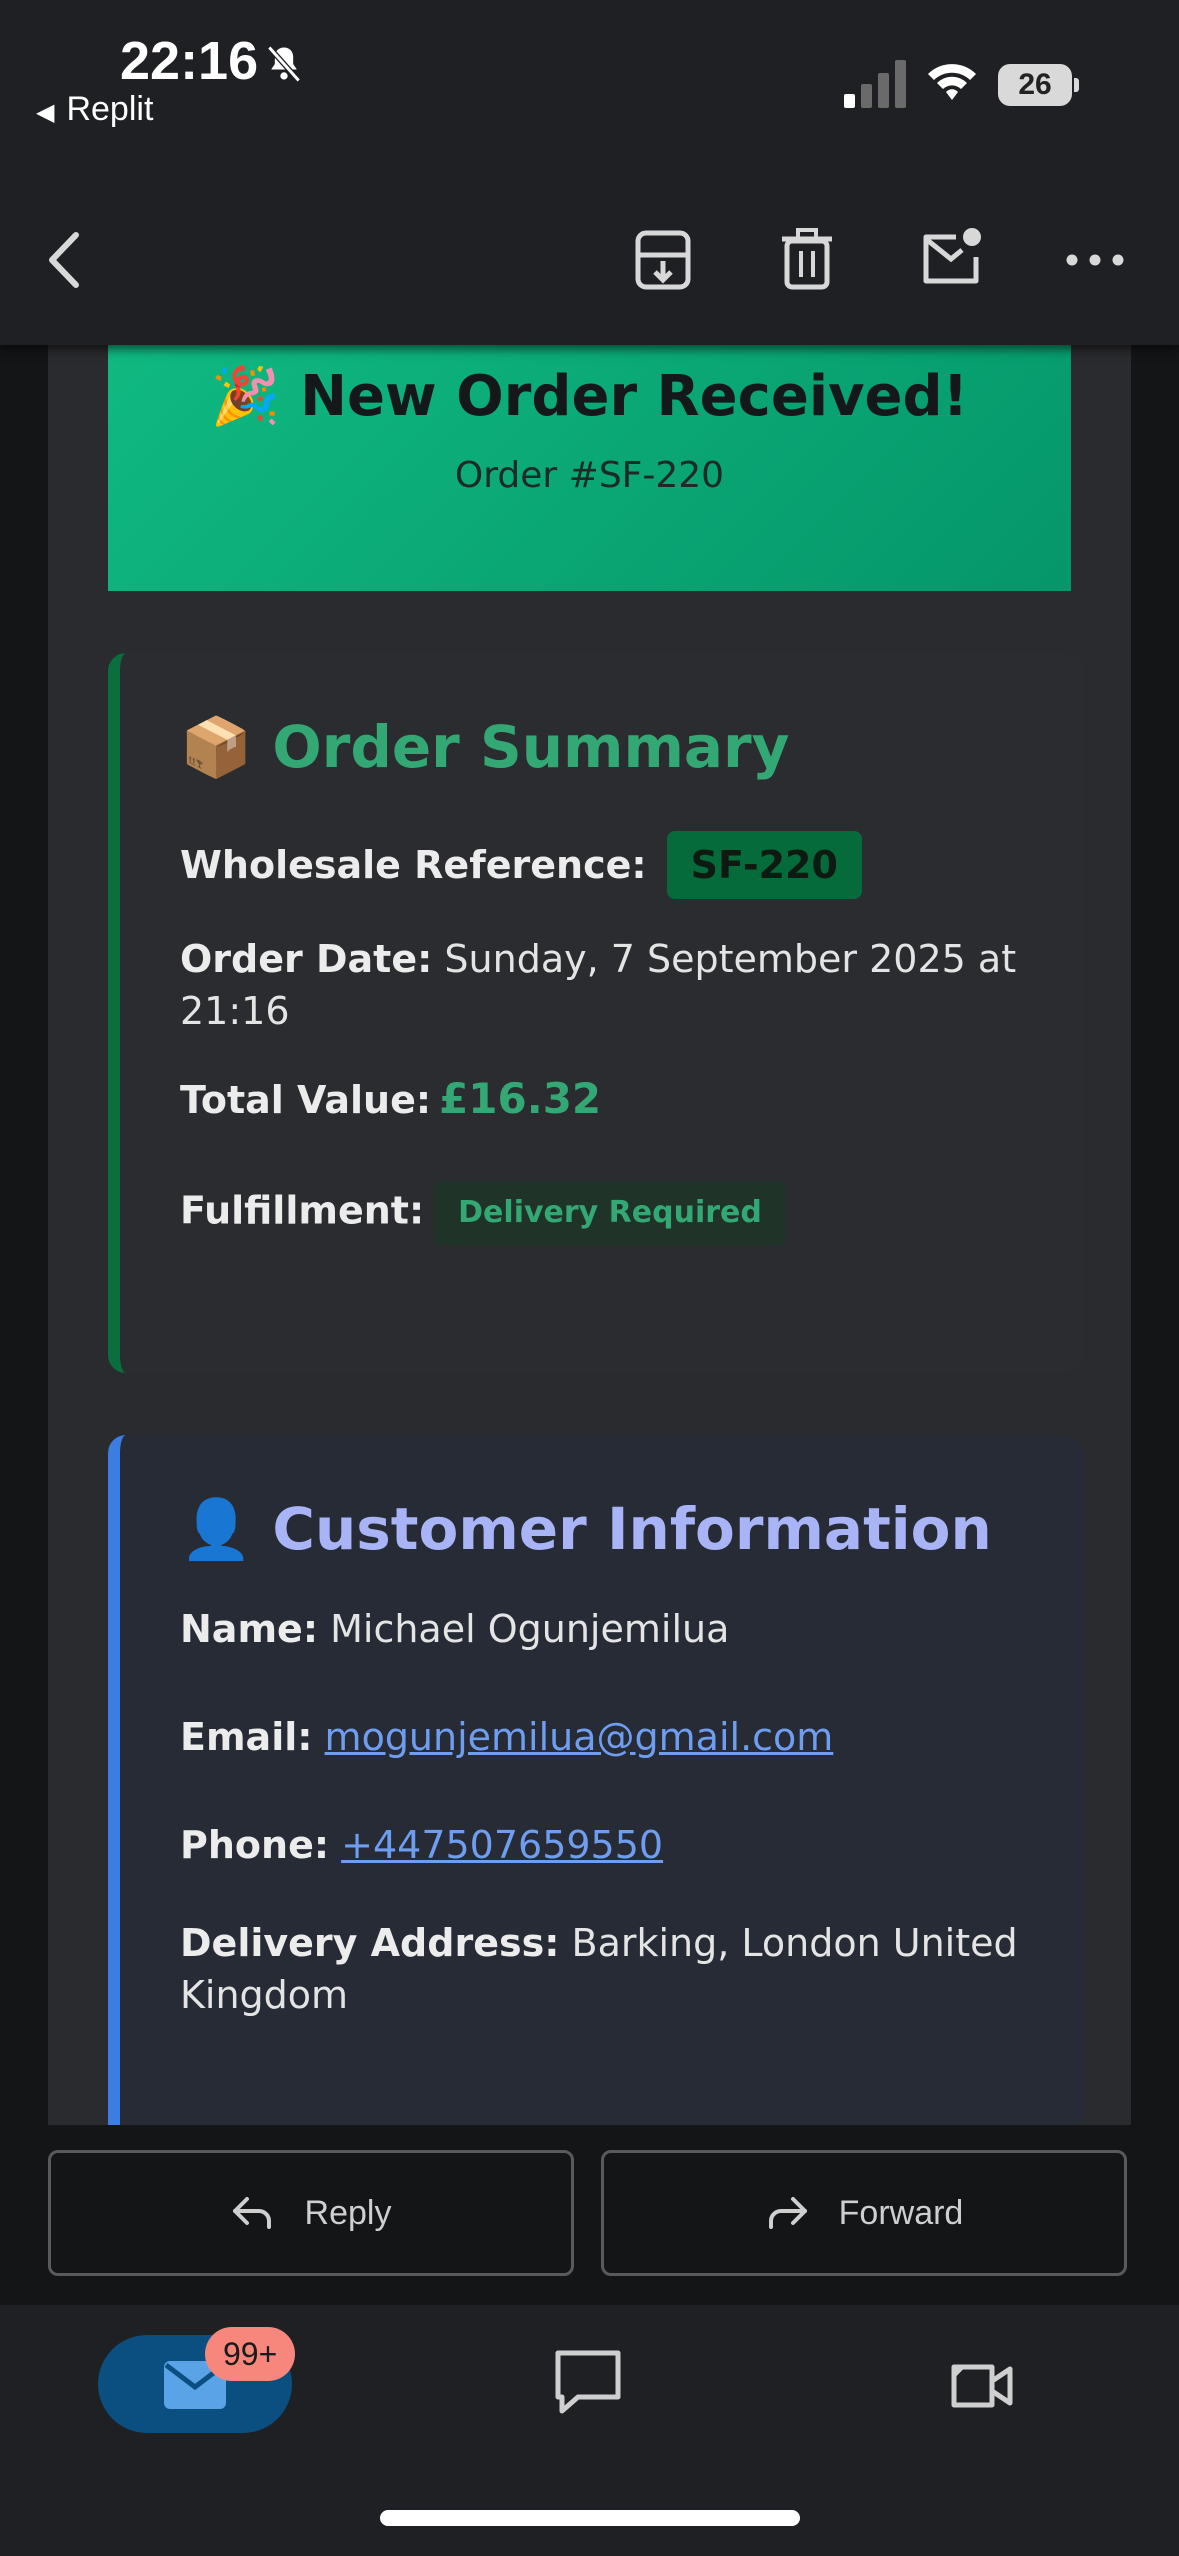 Image resolution: width=1179 pixels, height=2556 pixels. I want to click on back-chevron-icon, so click(67, 260).